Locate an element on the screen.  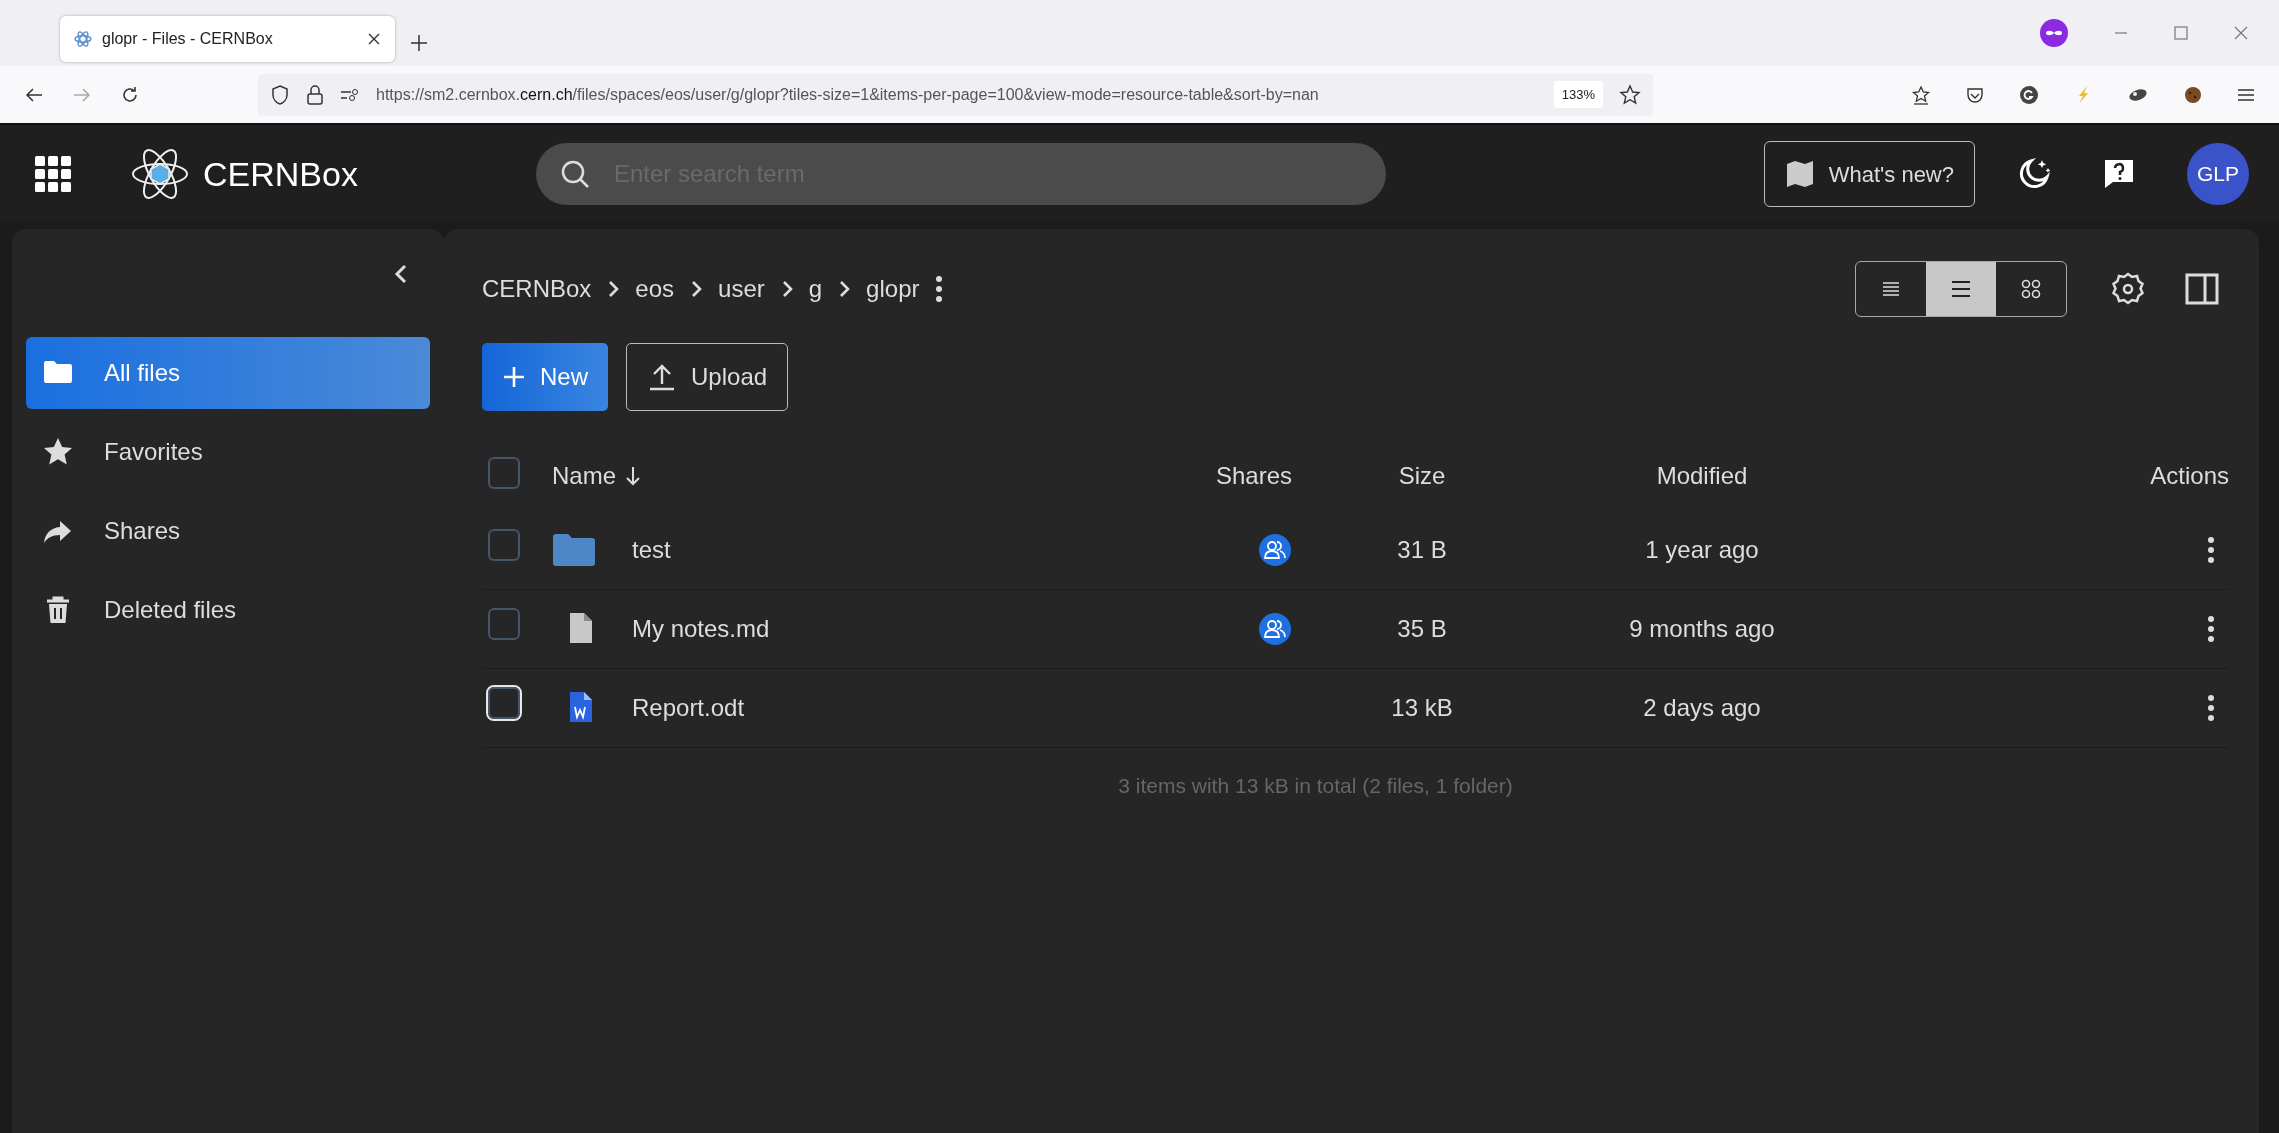
view-mode-button is located at coordinates (1961, 289).